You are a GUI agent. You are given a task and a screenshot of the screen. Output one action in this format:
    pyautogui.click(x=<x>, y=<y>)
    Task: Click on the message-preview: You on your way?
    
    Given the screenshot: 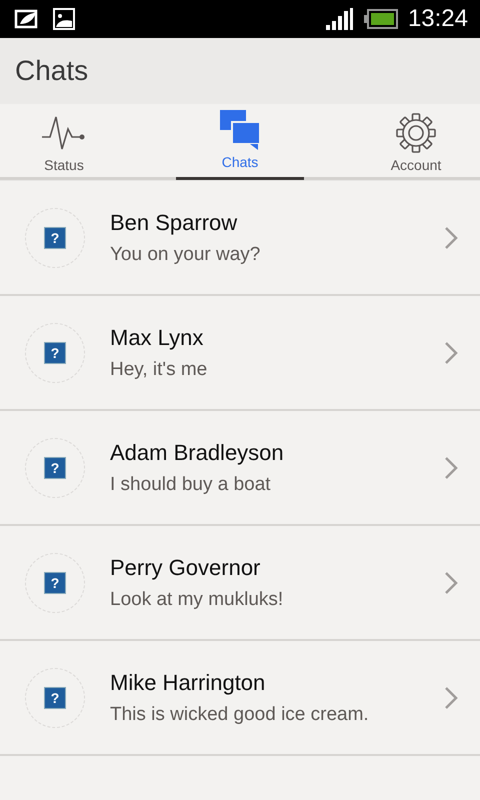 What is the action you would take?
    pyautogui.click(x=186, y=255)
    